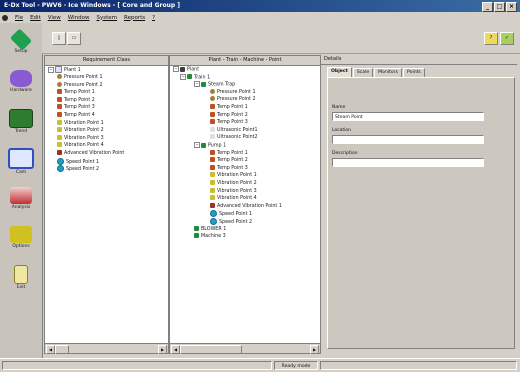 This screenshot has height=372, width=520. Describe the element at coordinates (106, 18) in the screenshot. I see `menu-system: System` at that location.